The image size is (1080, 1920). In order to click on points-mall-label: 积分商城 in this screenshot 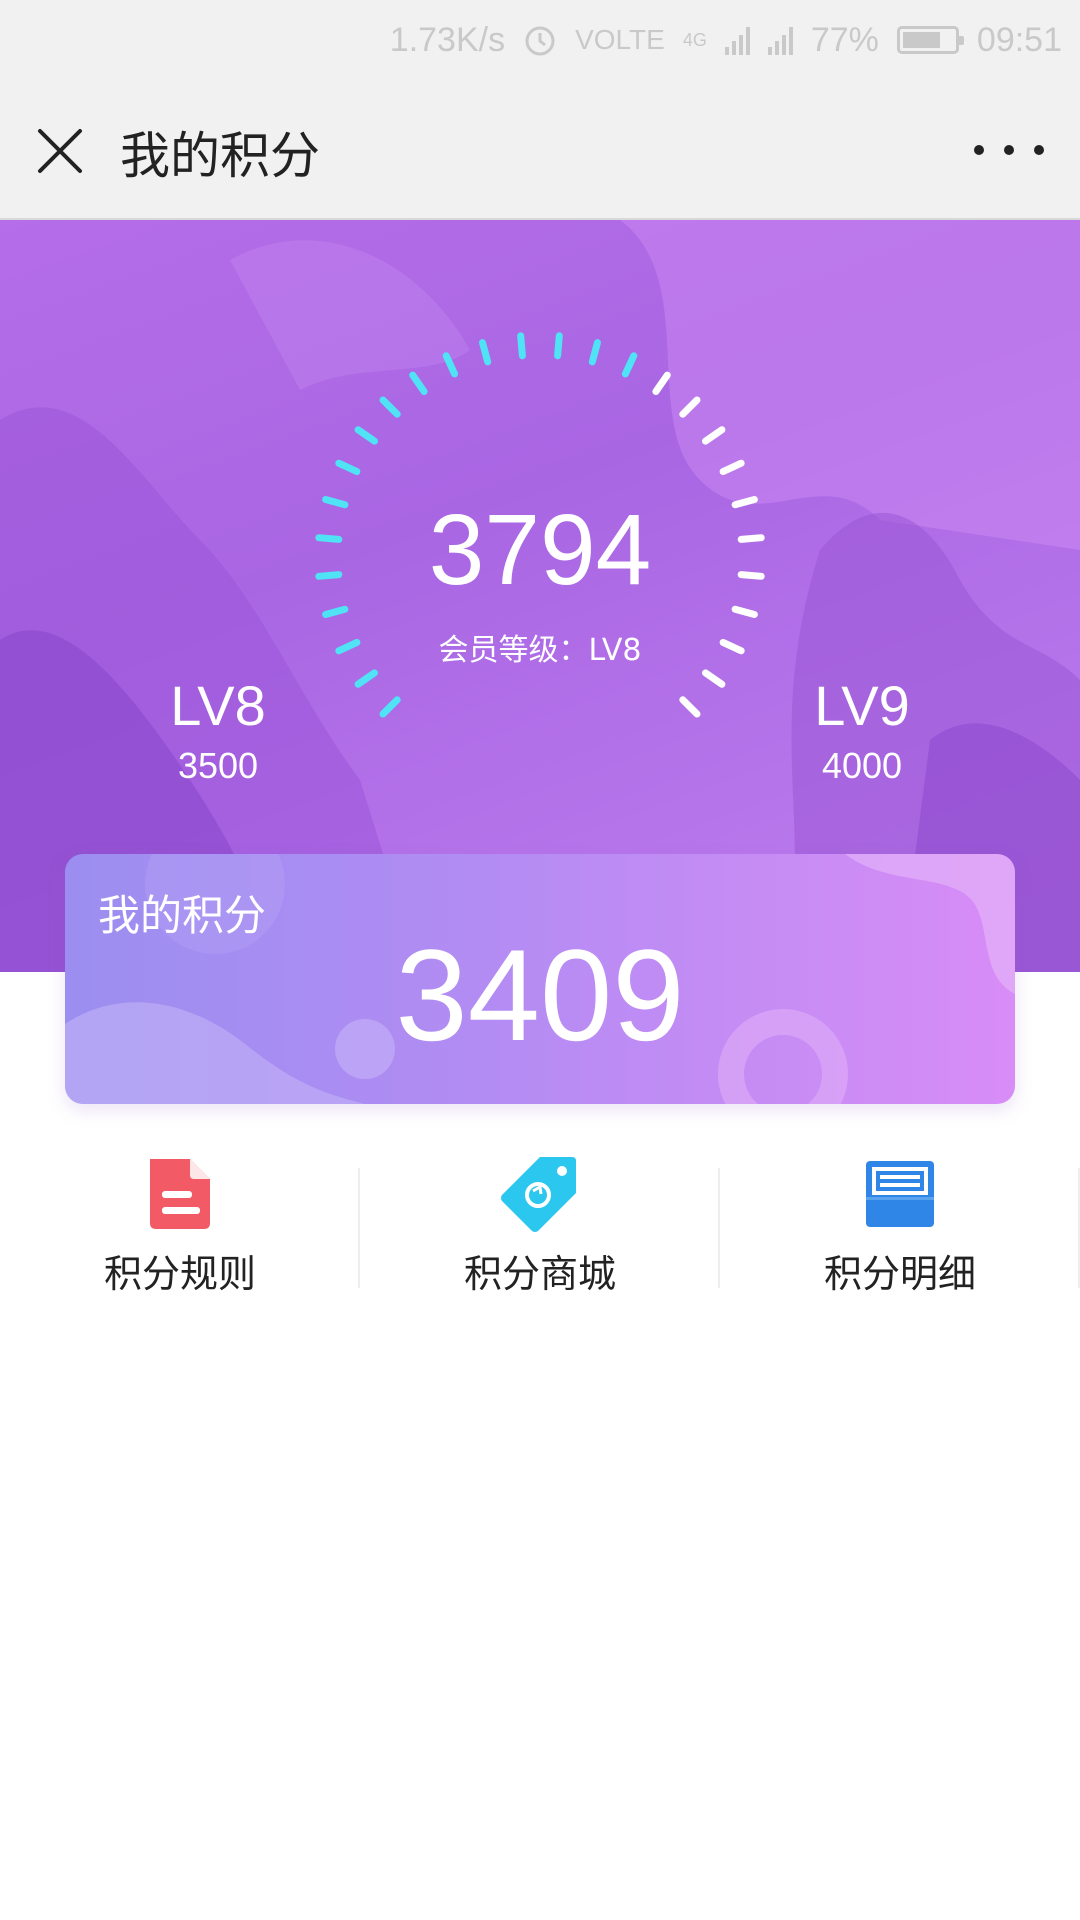, I will do `click(539, 1274)`.